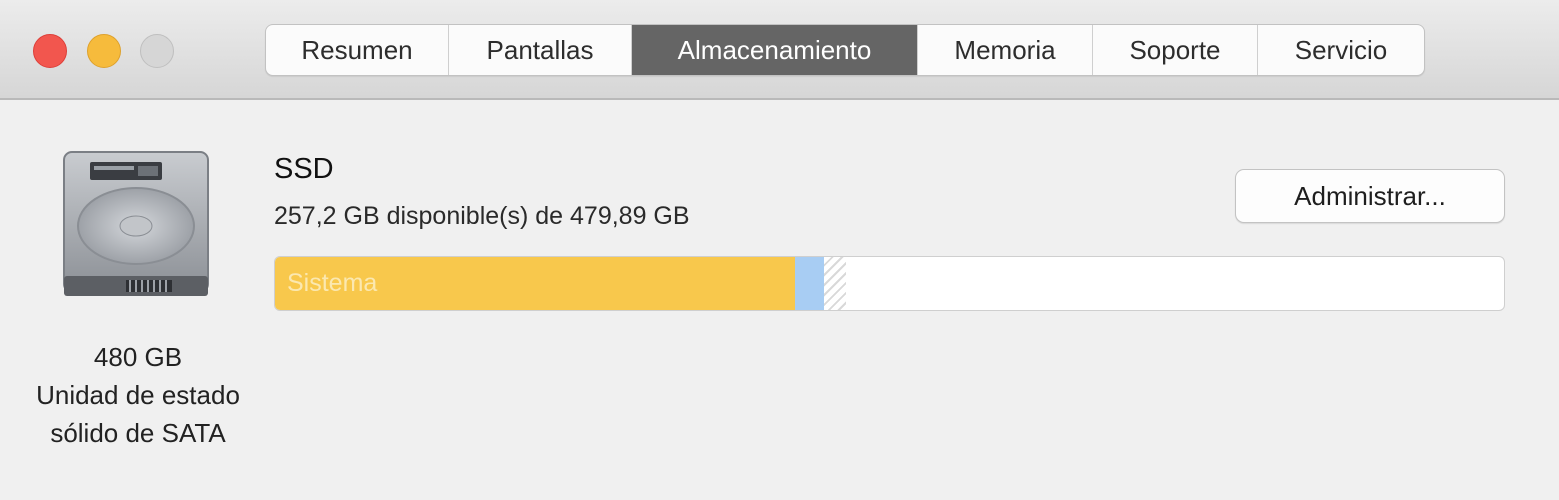 This screenshot has width=1559, height=500. Describe the element at coordinates (540, 50) in the screenshot. I see `tab-pantallas: Pantallas` at that location.